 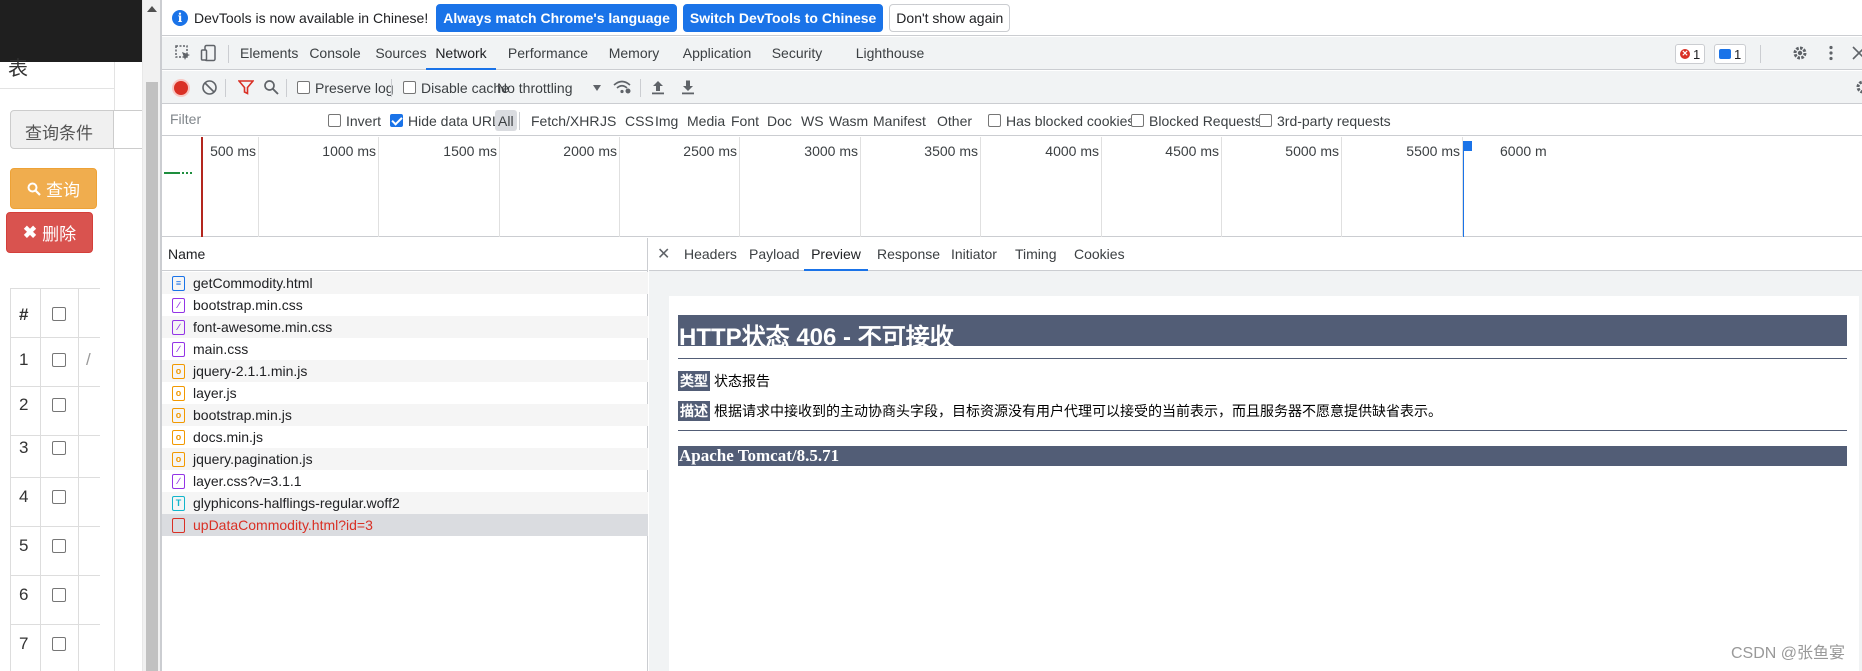 What do you see at coordinates (88, 359) in the screenshot?
I see `row-cell-fragment: /` at bounding box center [88, 359].